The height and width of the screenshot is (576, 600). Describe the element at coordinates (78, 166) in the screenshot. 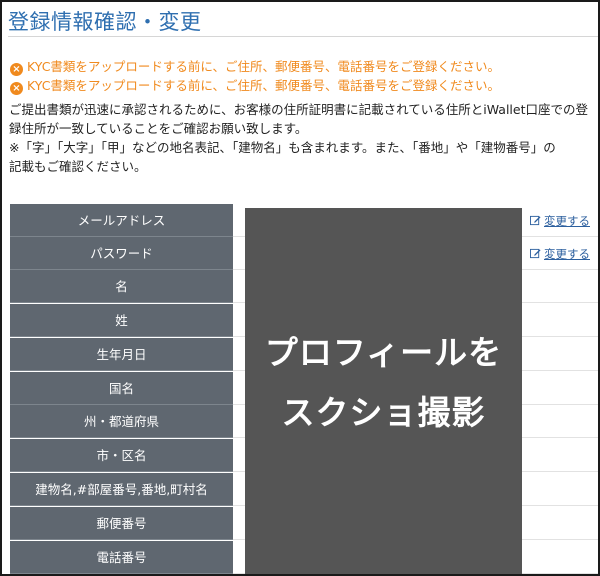

I see `notice-line-4: 記載もご確認ください。` at that location.